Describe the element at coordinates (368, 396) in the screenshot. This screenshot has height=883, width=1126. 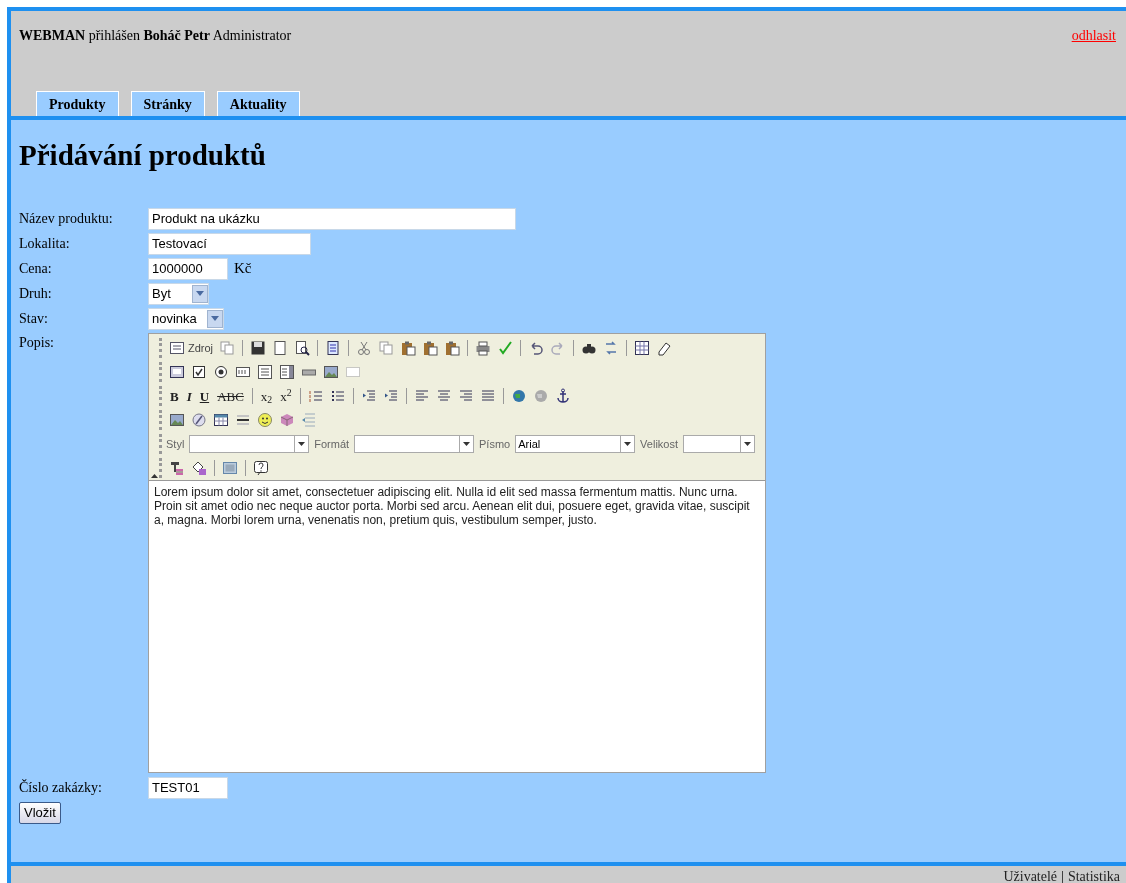
I see `outdent-icon` at that location.